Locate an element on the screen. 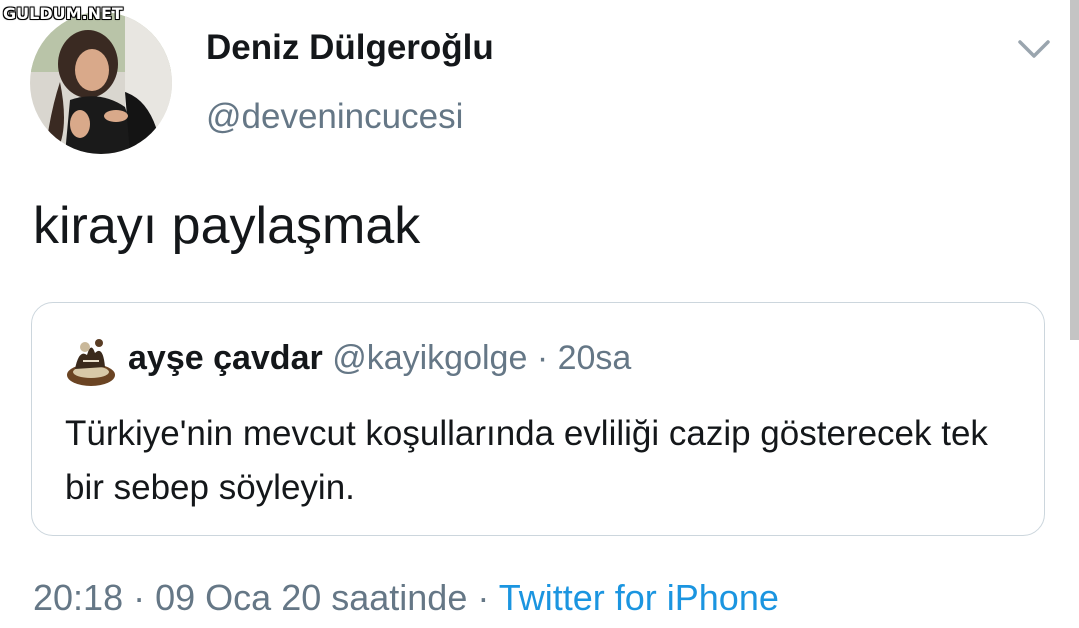 The width and height of the screenshot is (1079, 628). quoted-display-name: ayşe çavdar is located at coordinates (225, 358).